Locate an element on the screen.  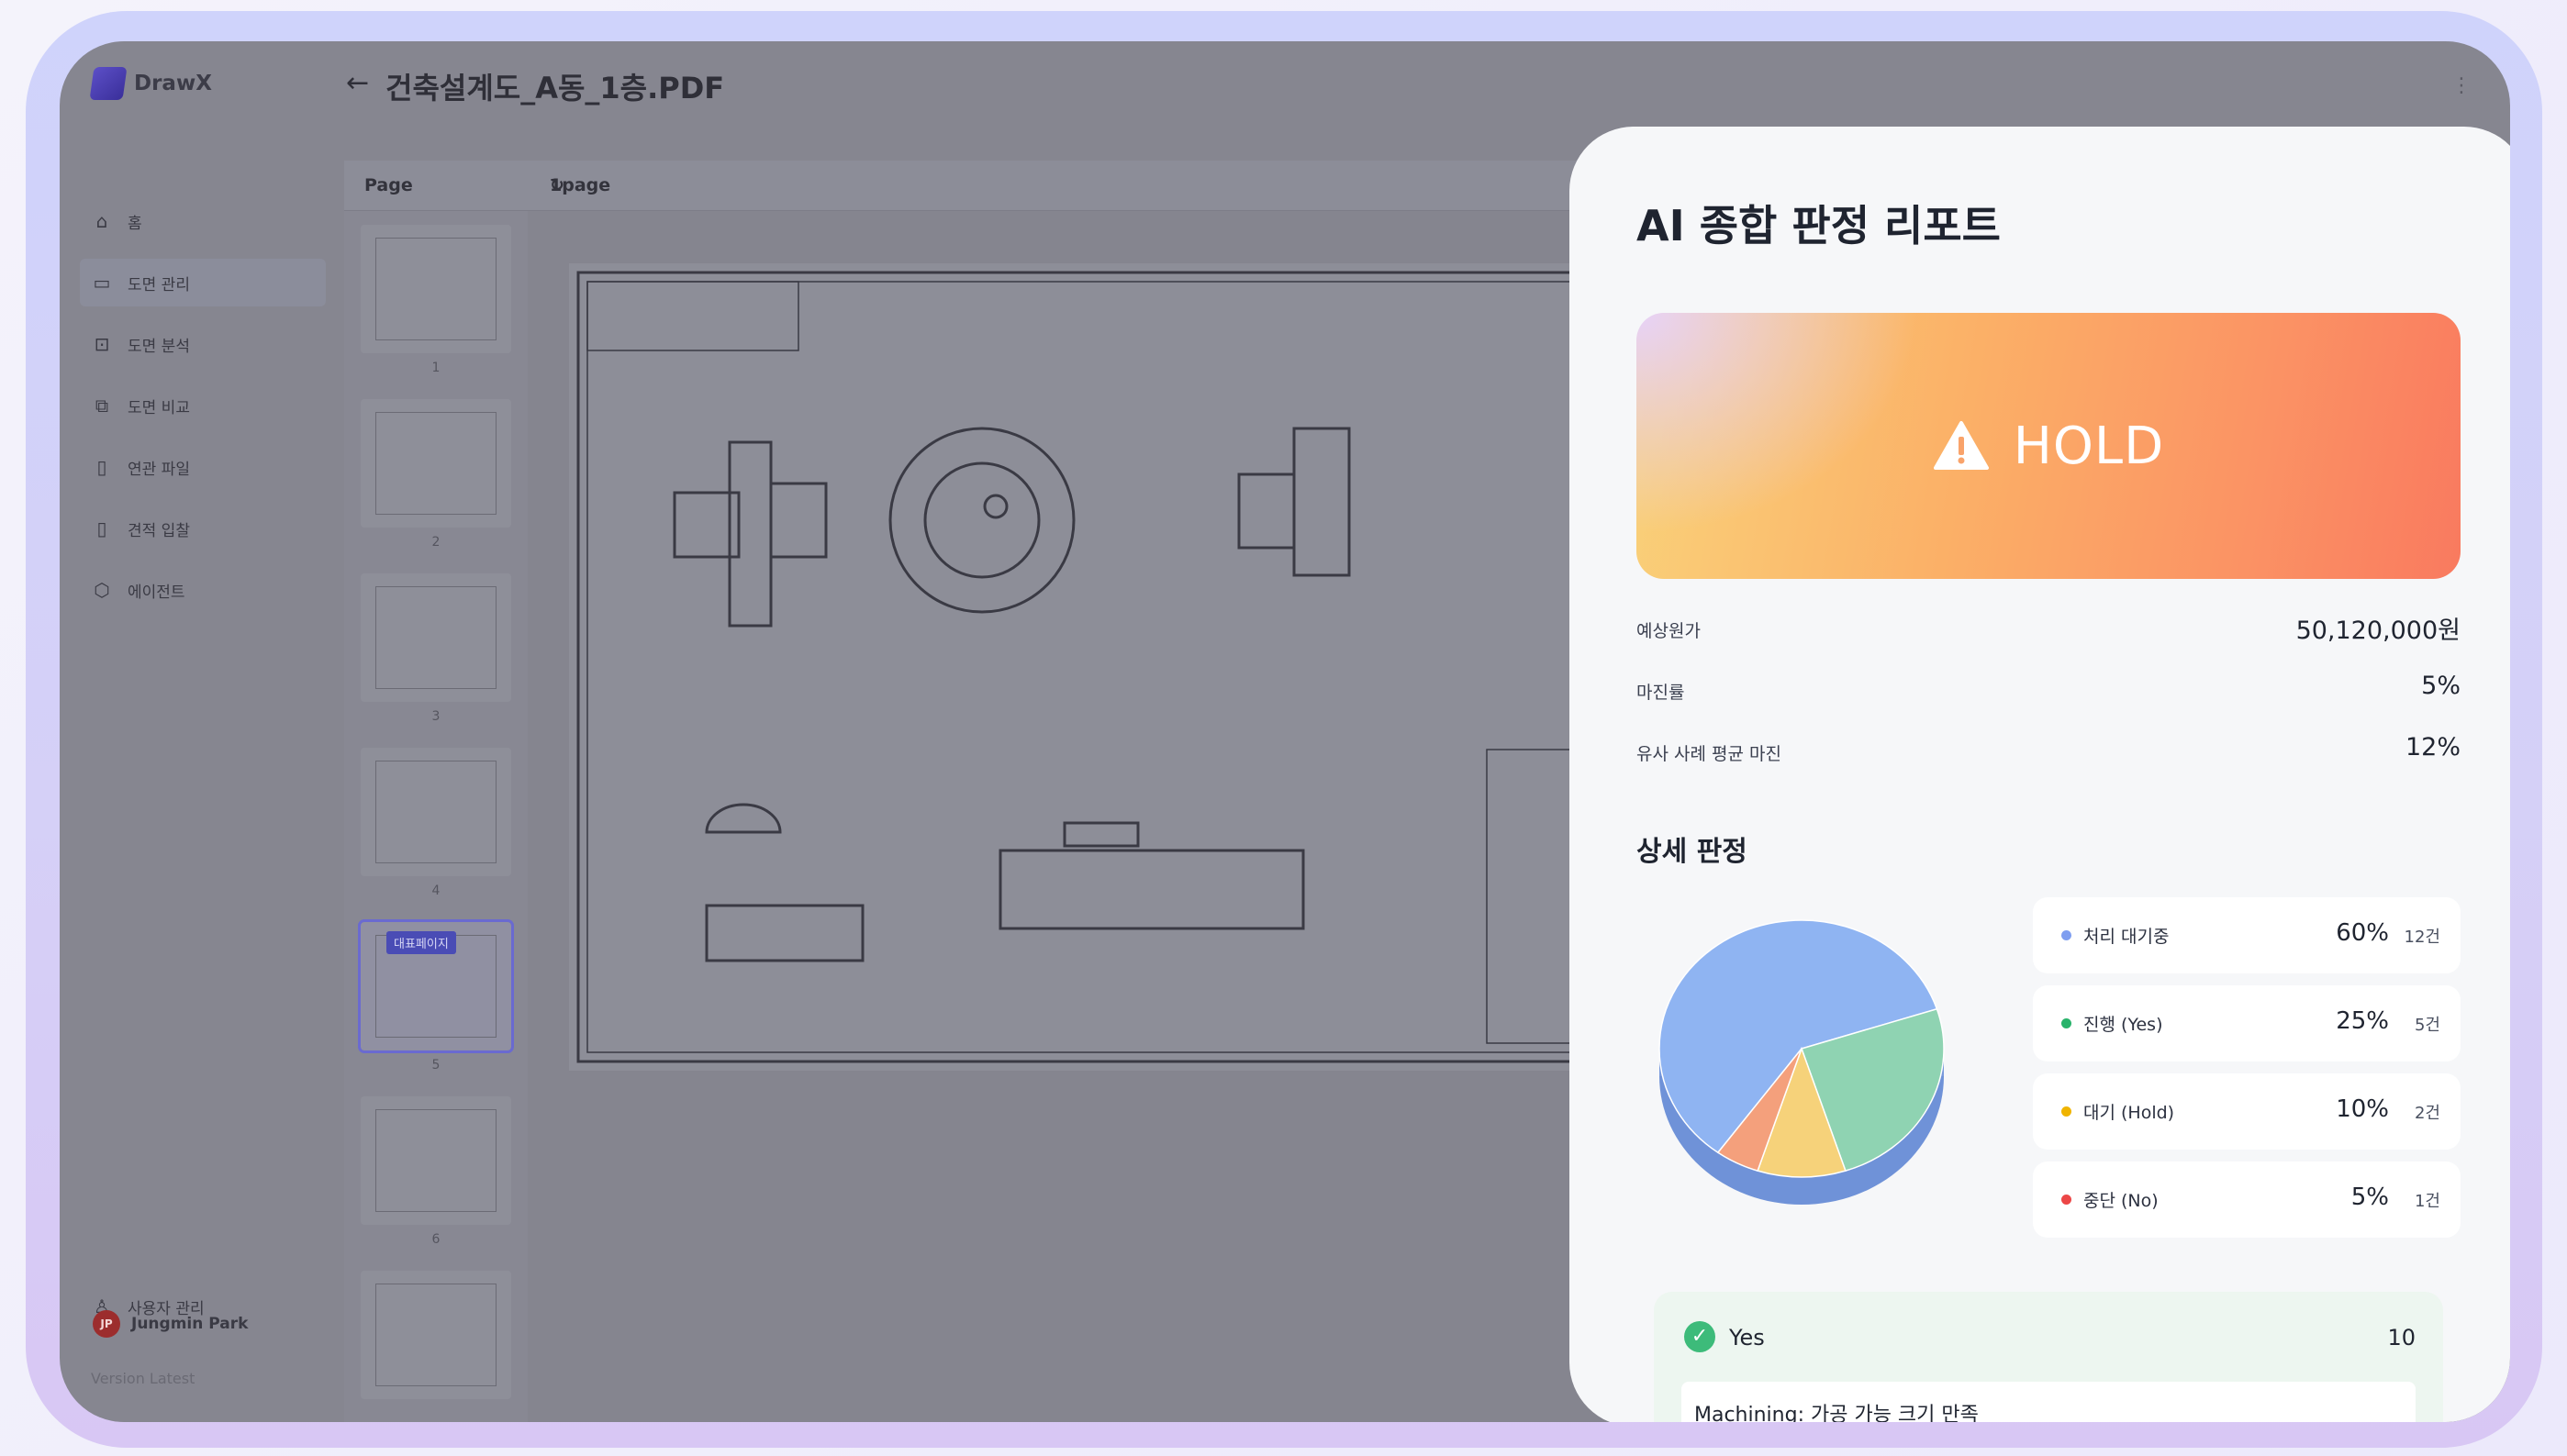
sidebar-item-label: 에이전트 is located at coordinates (156, 592).